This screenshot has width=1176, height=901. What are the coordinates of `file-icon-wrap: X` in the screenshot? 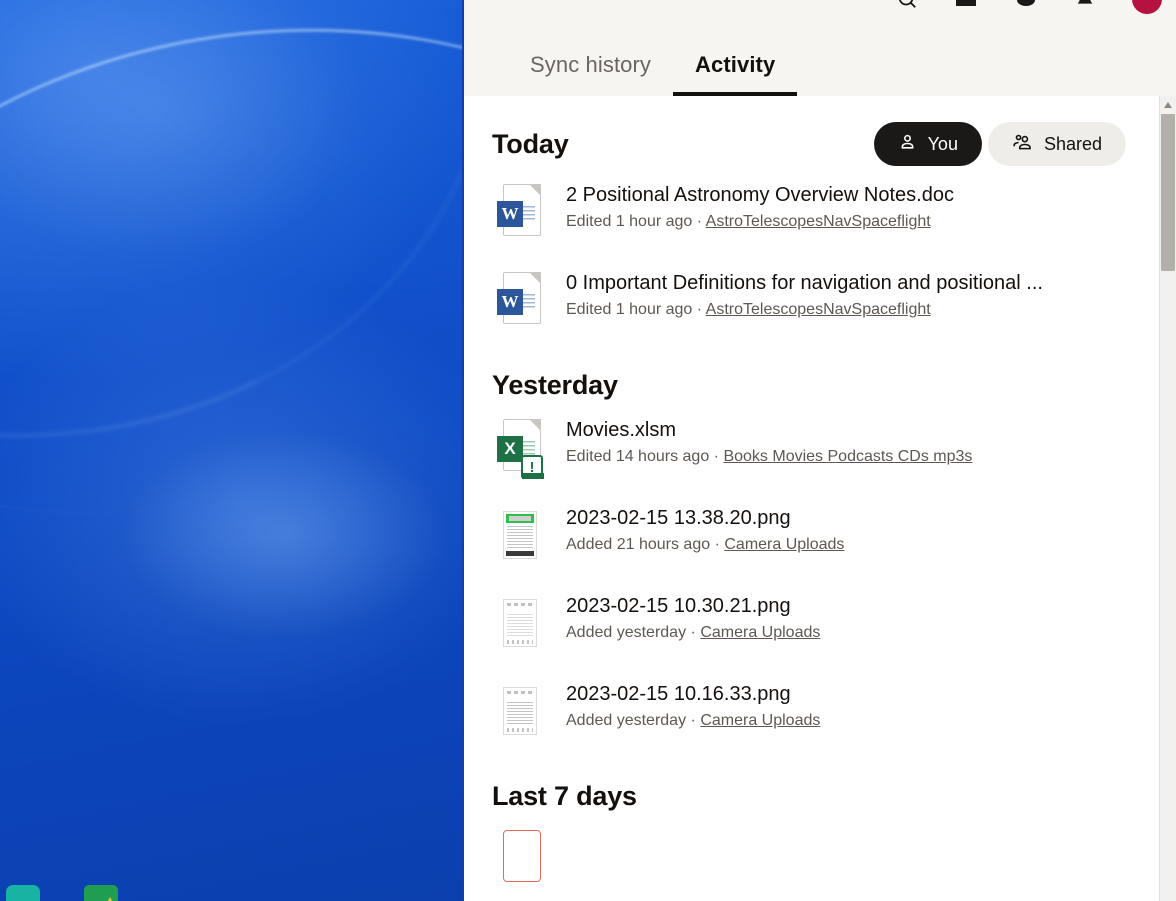 It's located at (520, 447).